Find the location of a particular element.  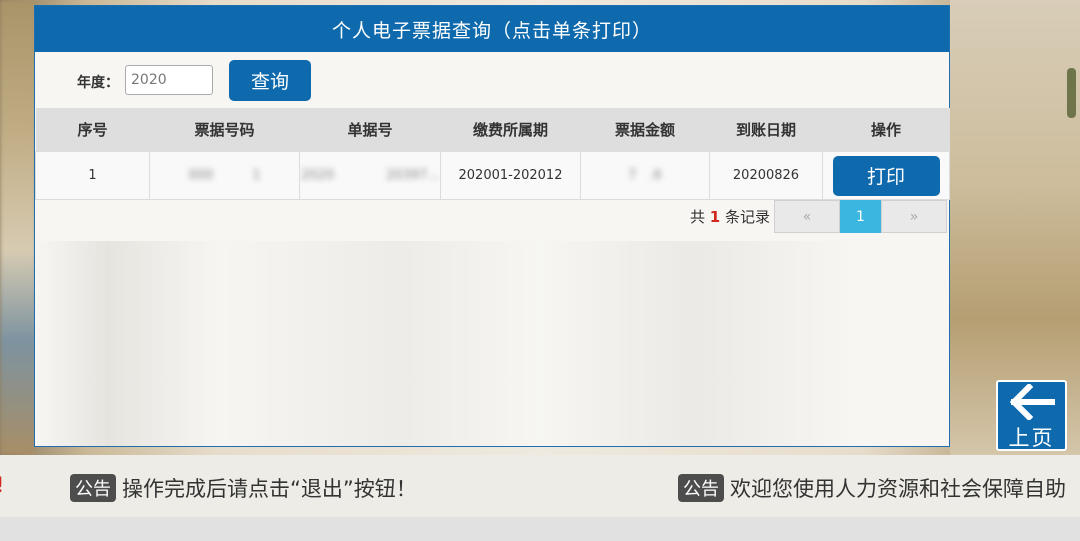

record-count-suffix: 条记录 is located at coordinates (747, 217).